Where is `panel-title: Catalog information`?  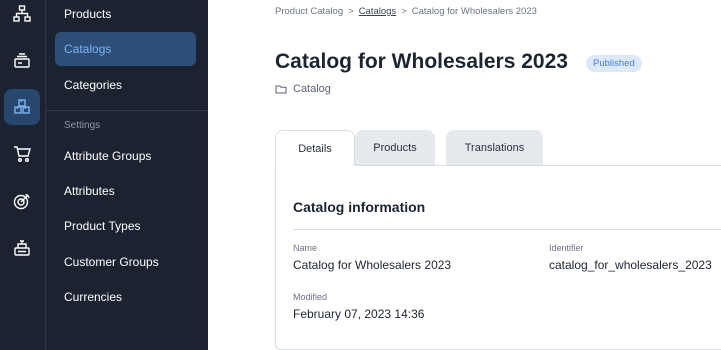 panel-title: Catalog information is located at coordinates (359, 207).